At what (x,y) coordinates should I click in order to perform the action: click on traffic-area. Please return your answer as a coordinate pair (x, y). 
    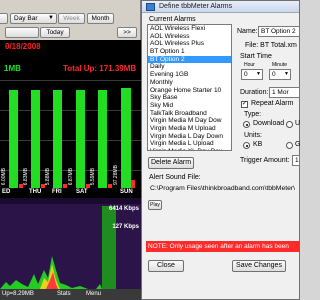
    Looking at the image, I should click on (70, 272).